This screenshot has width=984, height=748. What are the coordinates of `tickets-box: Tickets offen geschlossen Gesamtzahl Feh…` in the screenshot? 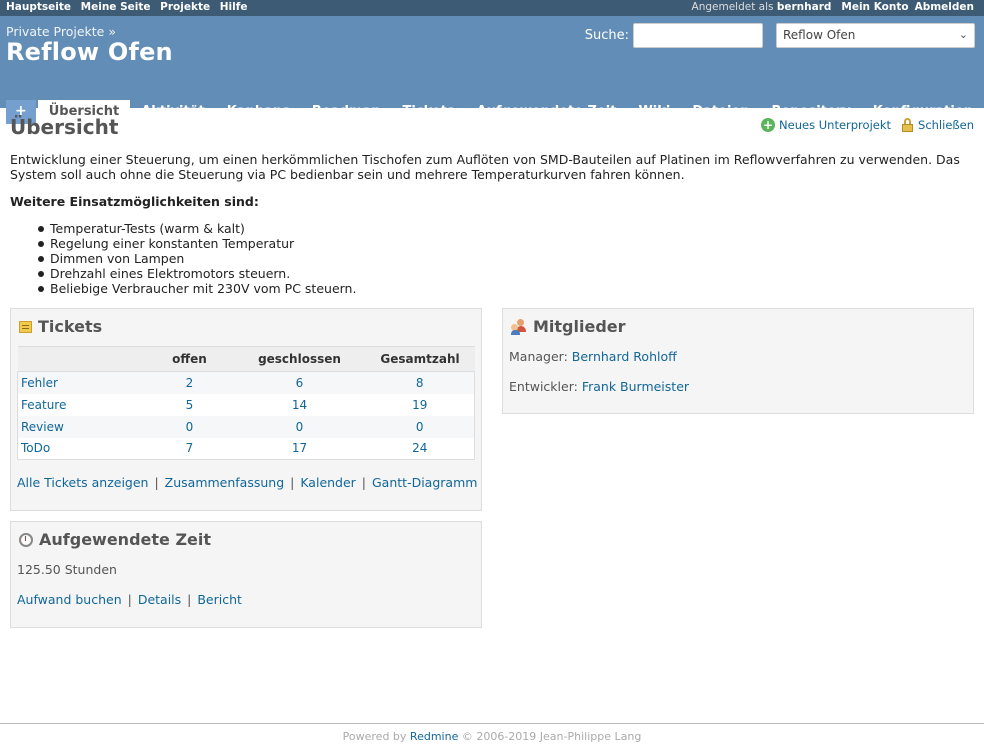 It's located at (246, 409).